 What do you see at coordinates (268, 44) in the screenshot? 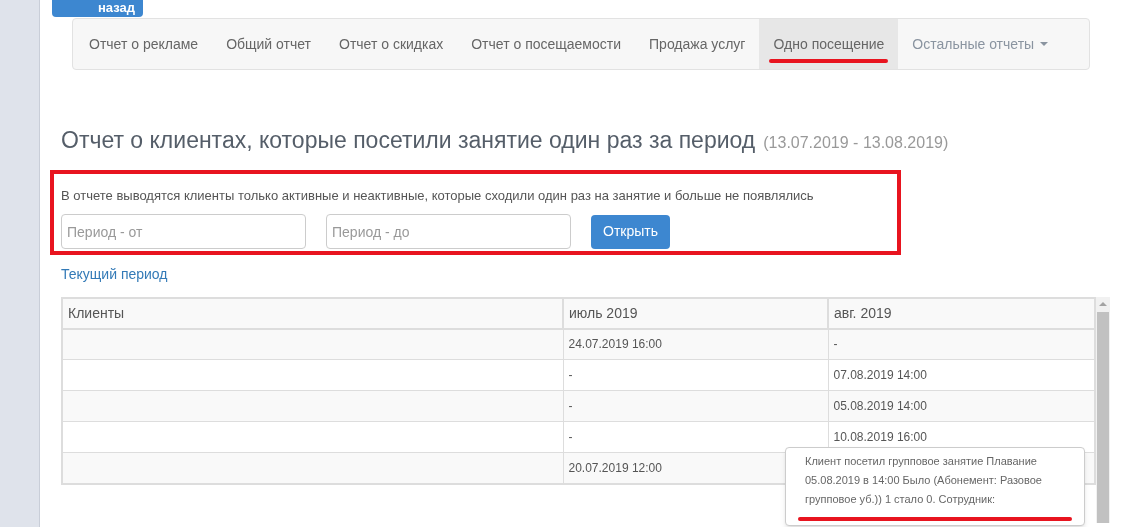
I see `nav-tab: Общий отчет` at bounding box center [268, 44].